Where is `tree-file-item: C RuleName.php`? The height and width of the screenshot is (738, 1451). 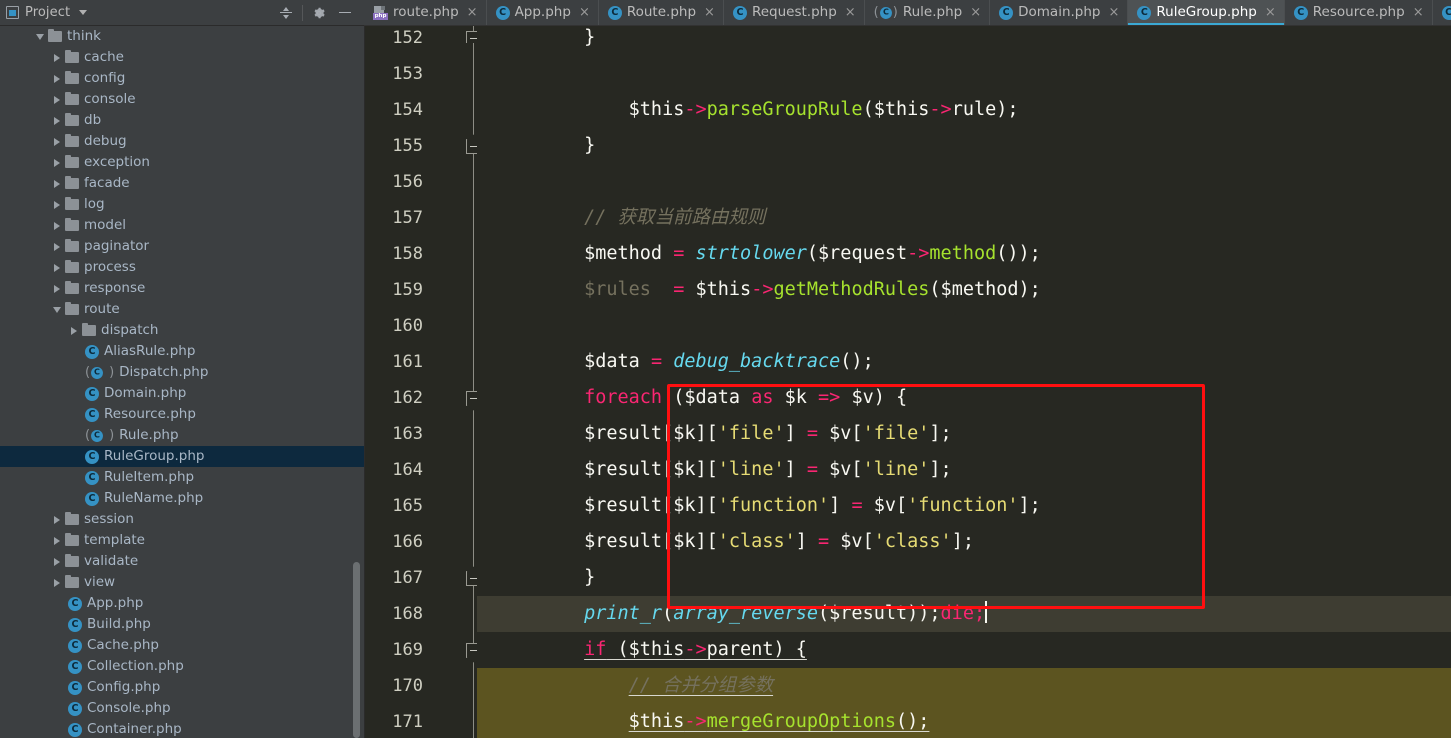 tree-file-item: C RuleName.php is located at coordinates (182, 498).